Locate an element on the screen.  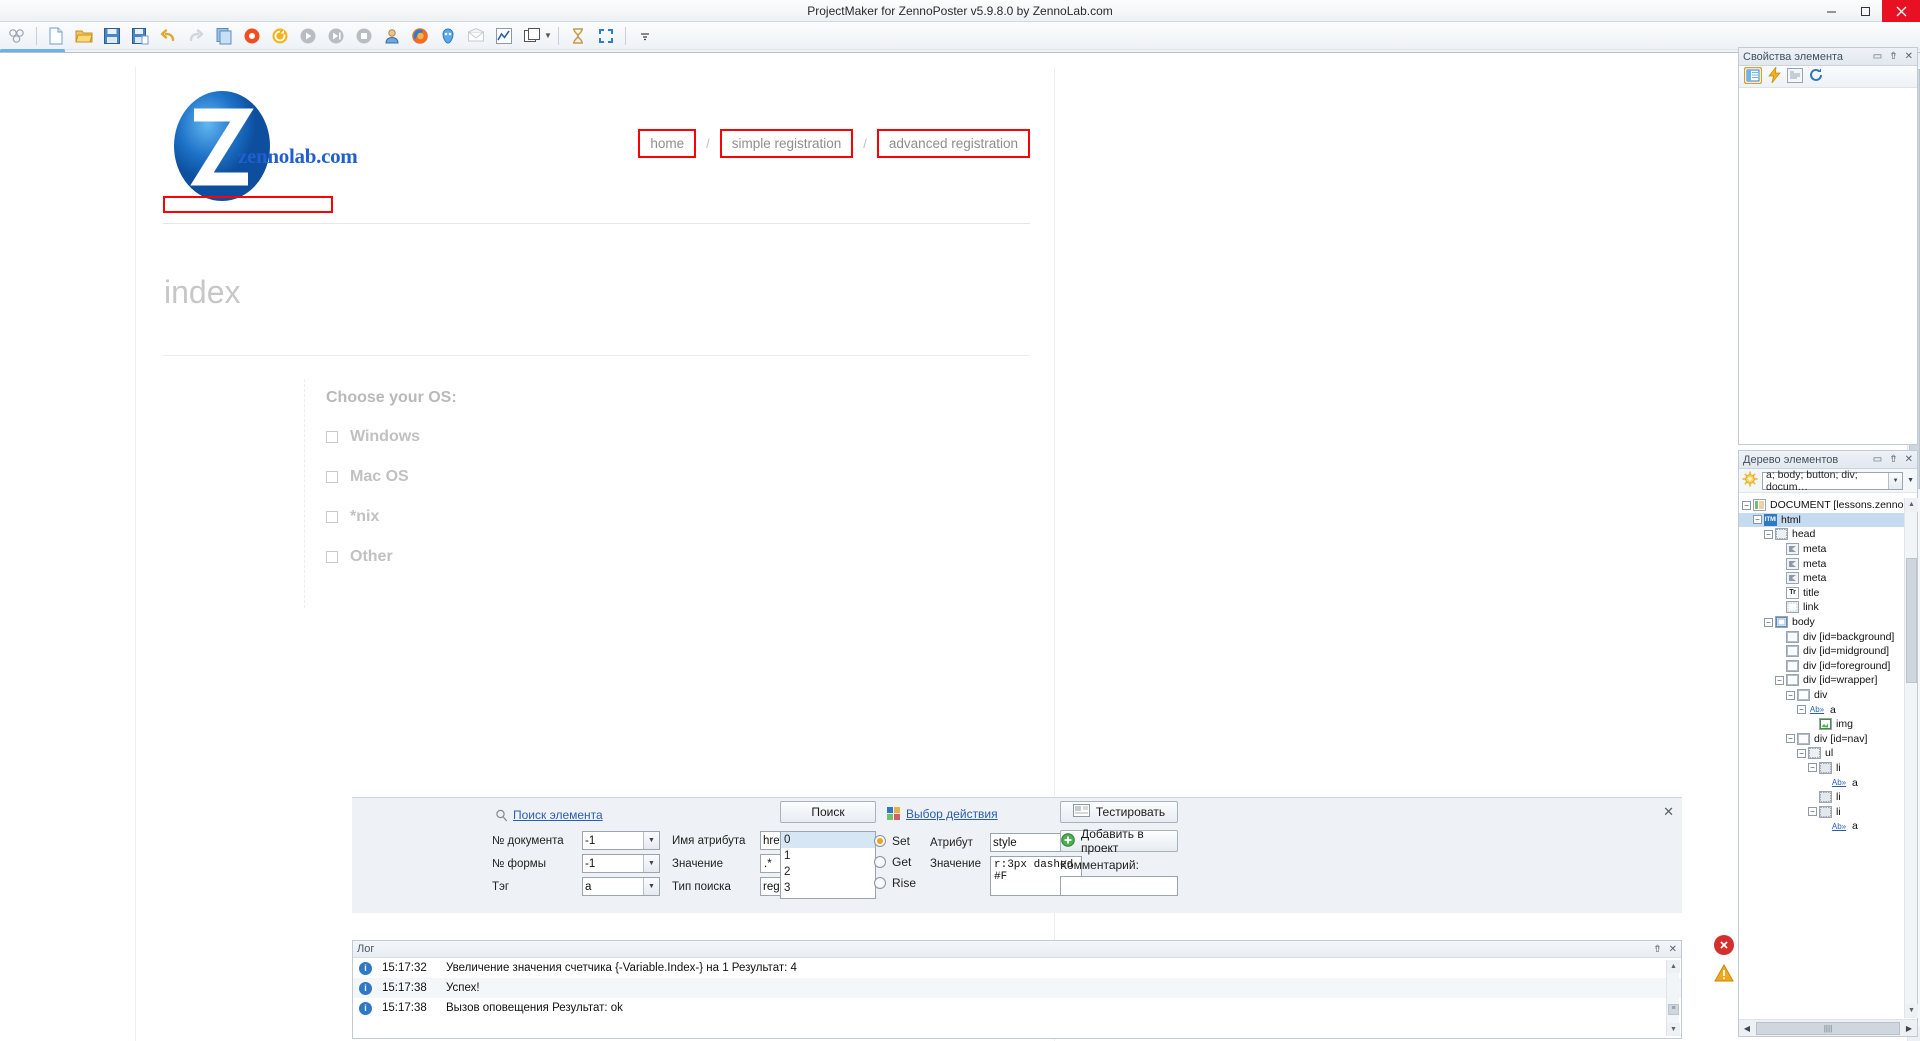
mail-icon is located at coordinates (476, 36).